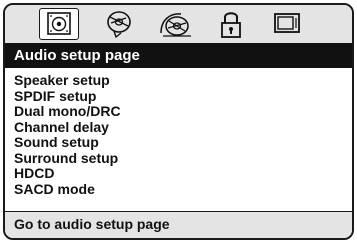 This screenshot has width=357, height=243. What do you see at coordinates (183, 96) in the screenshot?
I see `menu-item-spdif-setup: SPDIF setup` at bounding box center [183, 96].